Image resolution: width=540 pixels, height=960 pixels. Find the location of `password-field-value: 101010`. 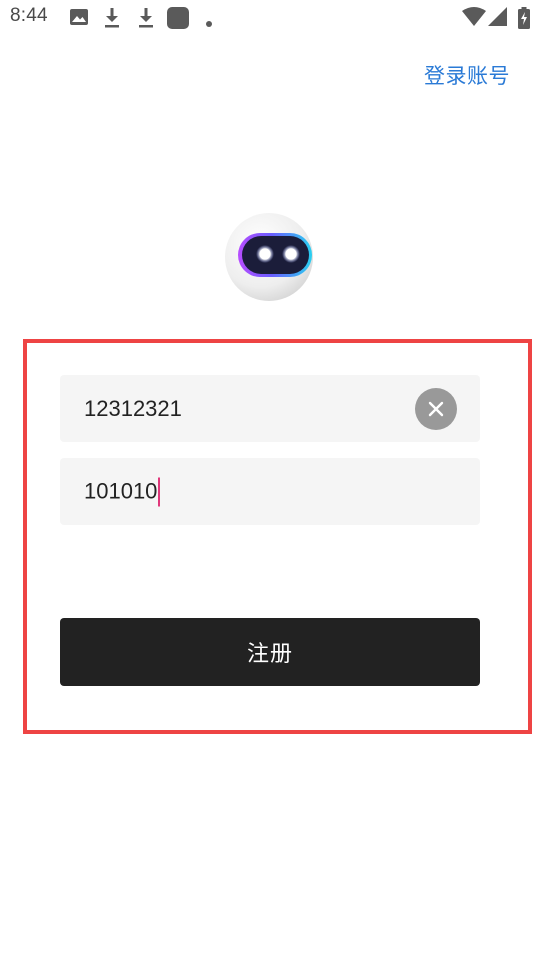

password-field-value: 101010 is located at coordinates (121, 491).